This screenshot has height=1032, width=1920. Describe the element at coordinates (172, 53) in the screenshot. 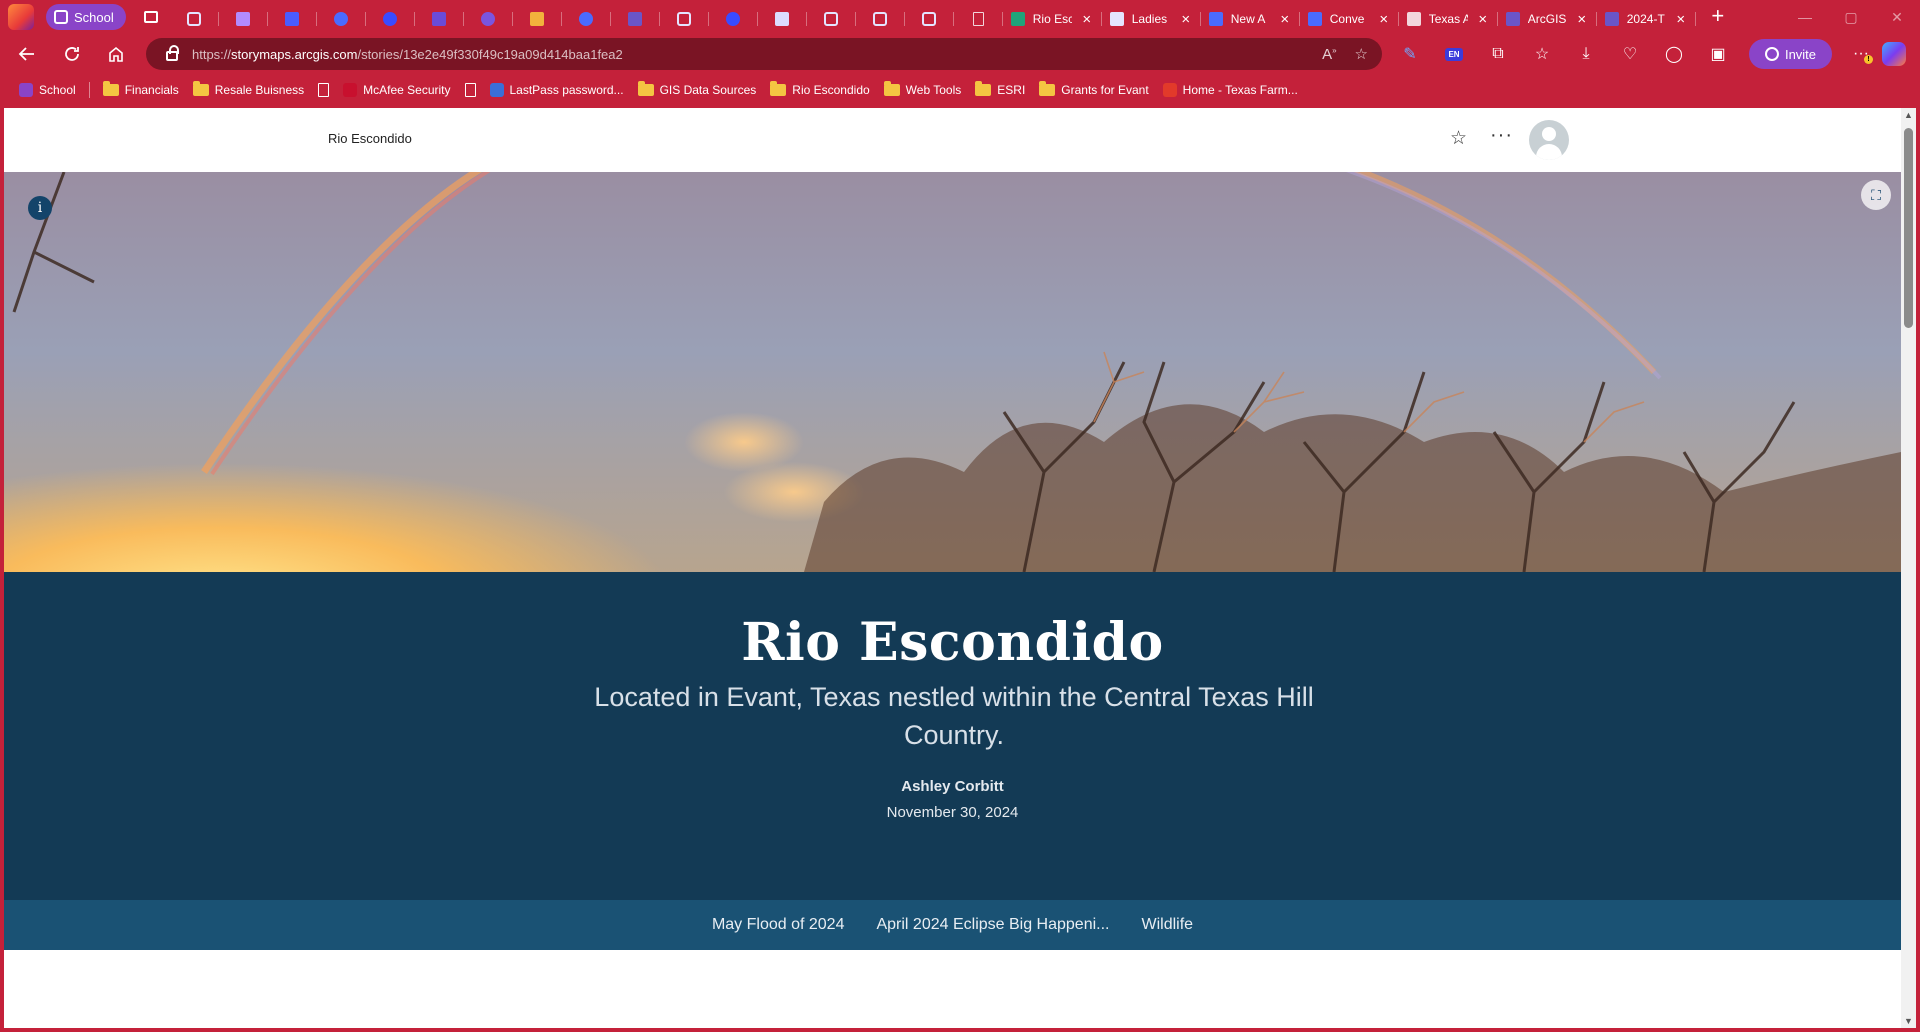

I see `lock-icon` at that location.